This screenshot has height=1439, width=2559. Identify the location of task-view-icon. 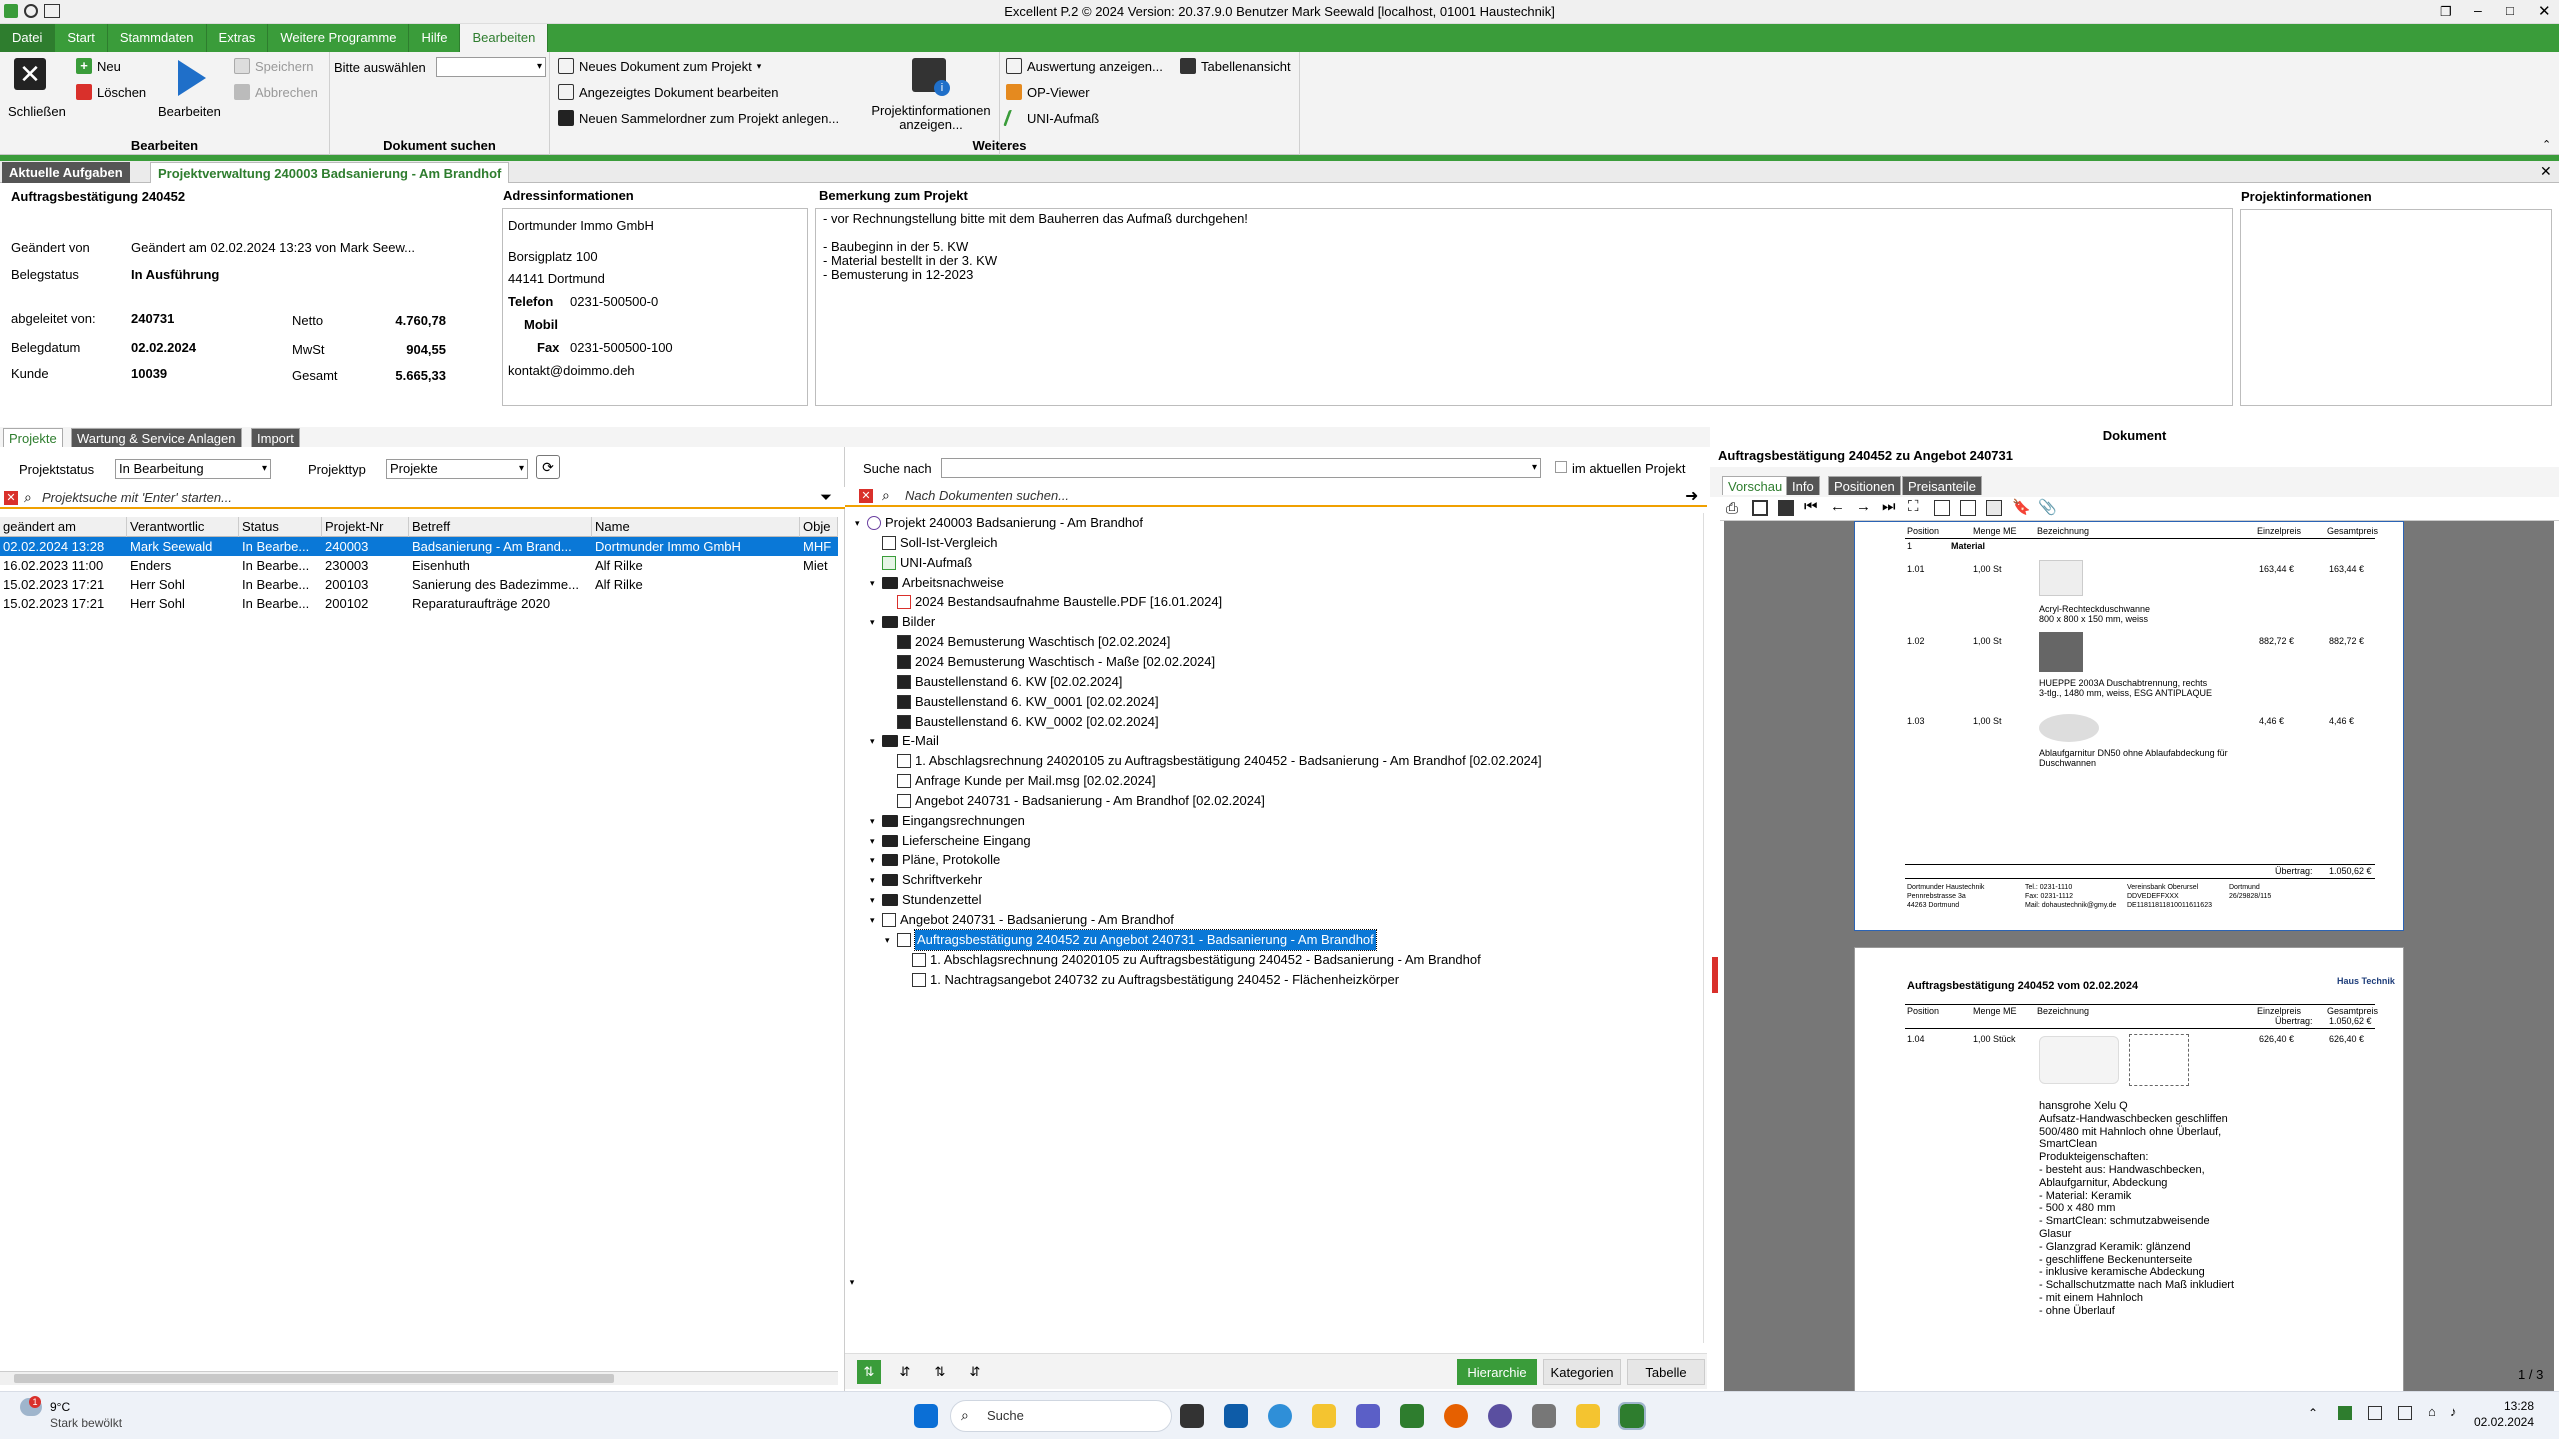
(1192, 1416).